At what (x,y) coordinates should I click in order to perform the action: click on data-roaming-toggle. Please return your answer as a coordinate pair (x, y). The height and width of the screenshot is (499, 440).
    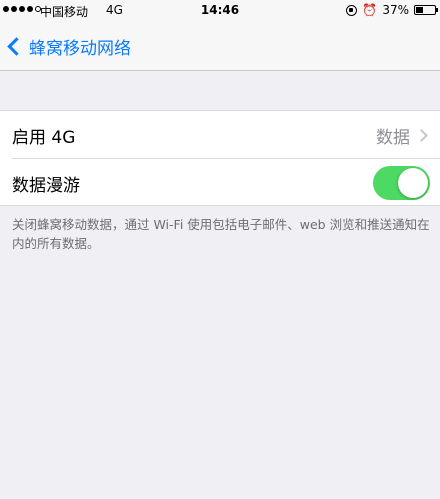
    Looking at the image, I should click on (401, 183).